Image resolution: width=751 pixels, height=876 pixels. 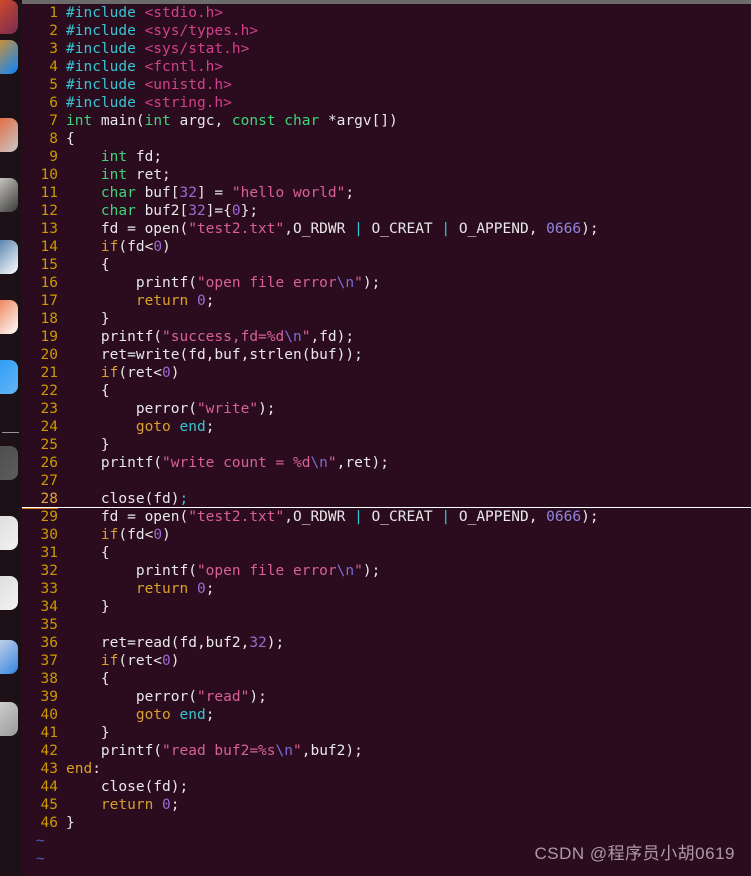 I want to click on code-line: 26 printf("write count = %d\n",ret);, so click(x=386, y=463).